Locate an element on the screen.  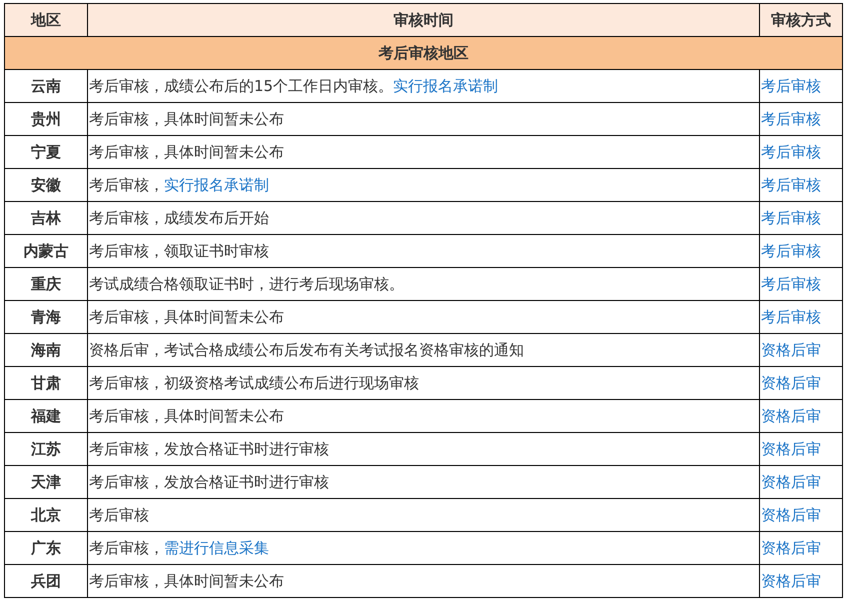
time-text: 考后审核，成绩公布后的15个工作日内审核。 is located at coordinates (241, 85).